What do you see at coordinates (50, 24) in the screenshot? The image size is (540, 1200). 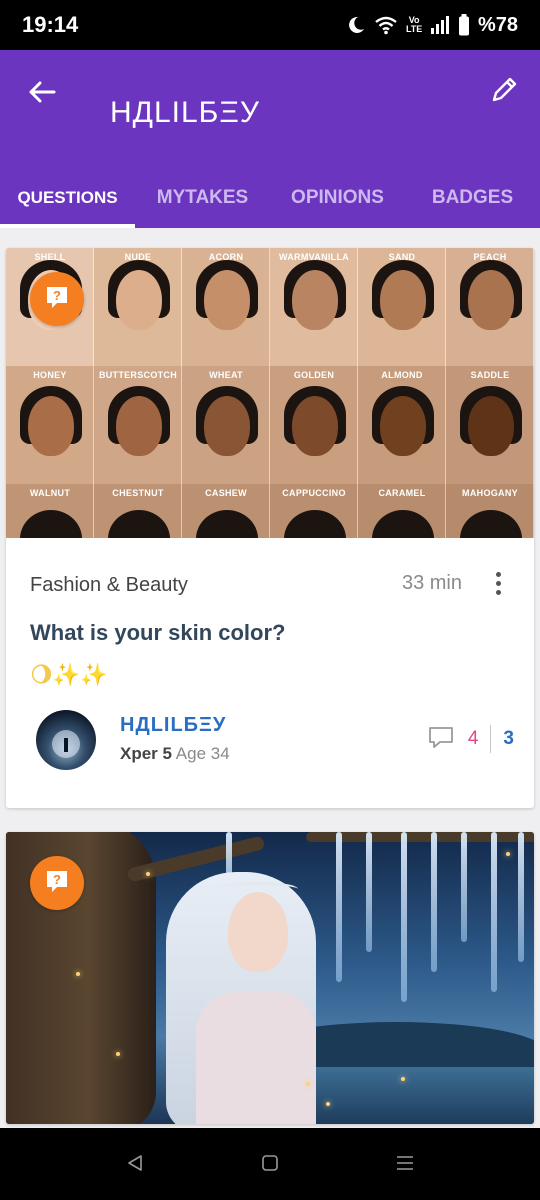 I see `status-time: 19:14` at bounding box center [50, 24].